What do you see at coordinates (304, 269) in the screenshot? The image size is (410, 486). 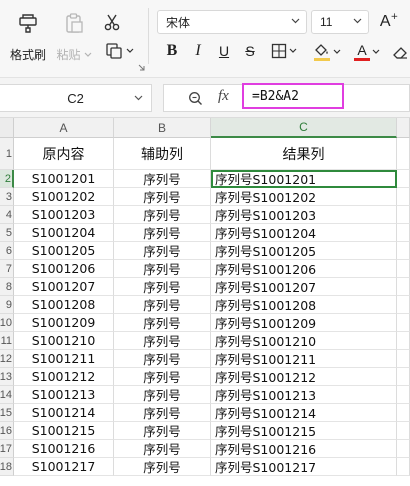 I see `cell-c: 序列号S1001206` at bounding box center [304, 269].